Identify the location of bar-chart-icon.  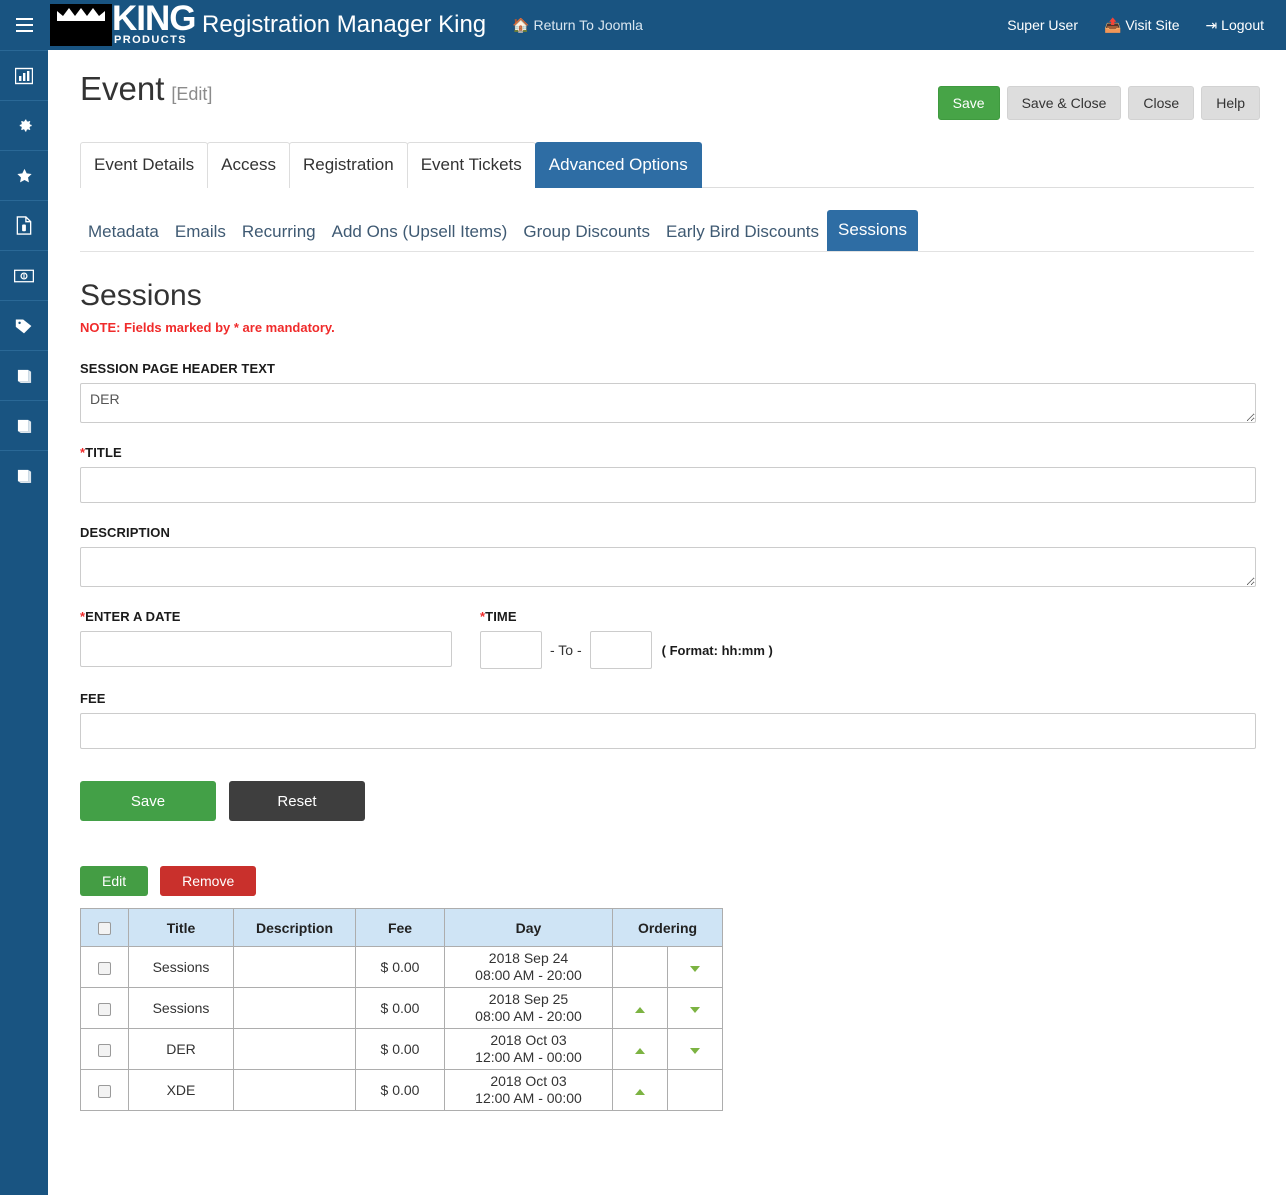
(24, 76).